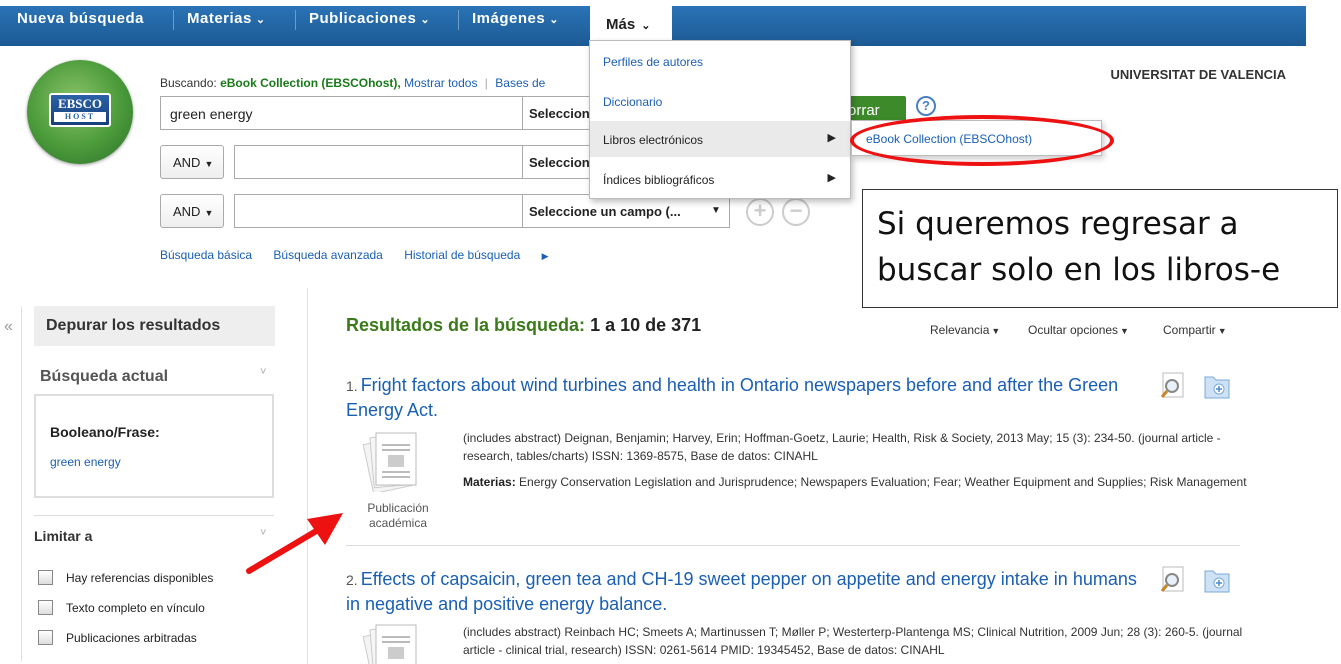  Describe the element at coordinates (154, 446) in the screenshot. I see `current-search-box` at that location.